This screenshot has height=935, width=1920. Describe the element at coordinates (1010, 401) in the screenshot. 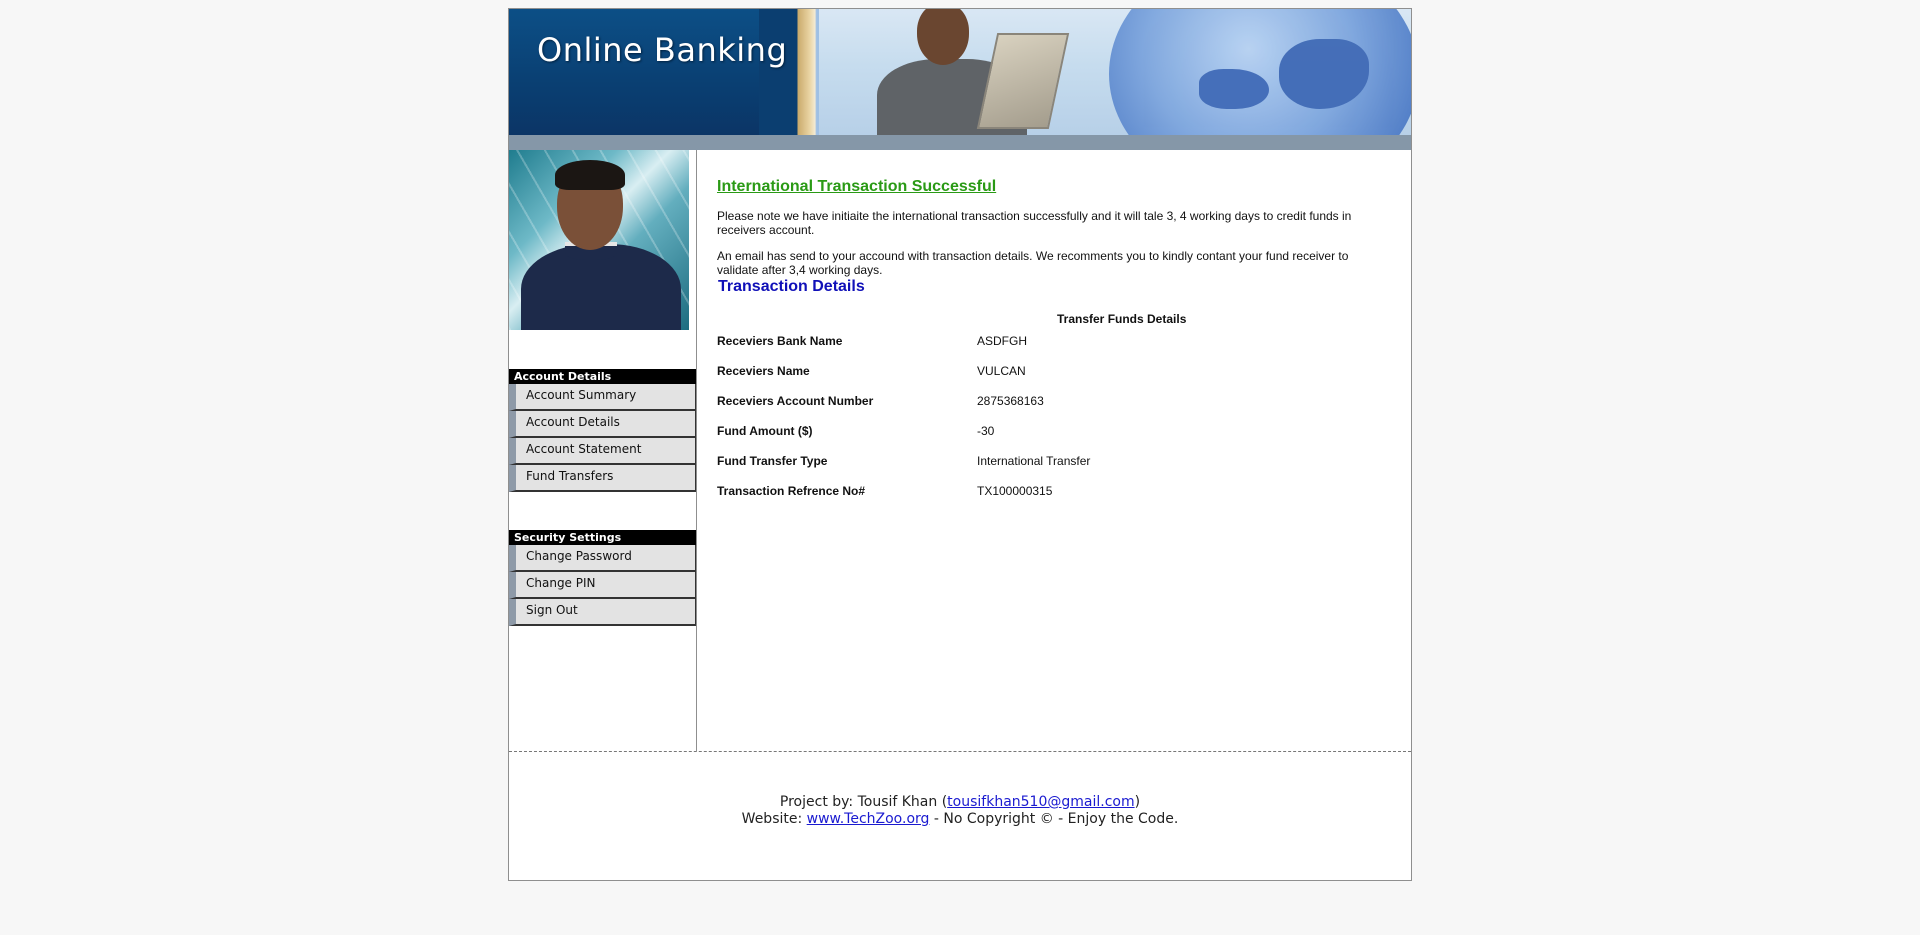

I see `account-number-value: 2875368163` at that location.